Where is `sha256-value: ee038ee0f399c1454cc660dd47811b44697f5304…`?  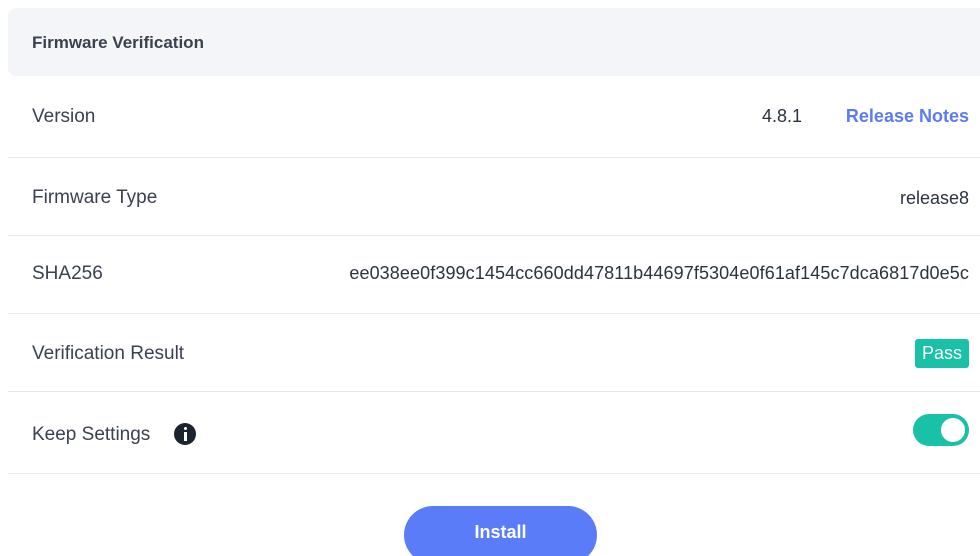
sha256-value: ee038ee0f399c1454cc660dd47811b44697f5304… is located at coordinates (659, 273).